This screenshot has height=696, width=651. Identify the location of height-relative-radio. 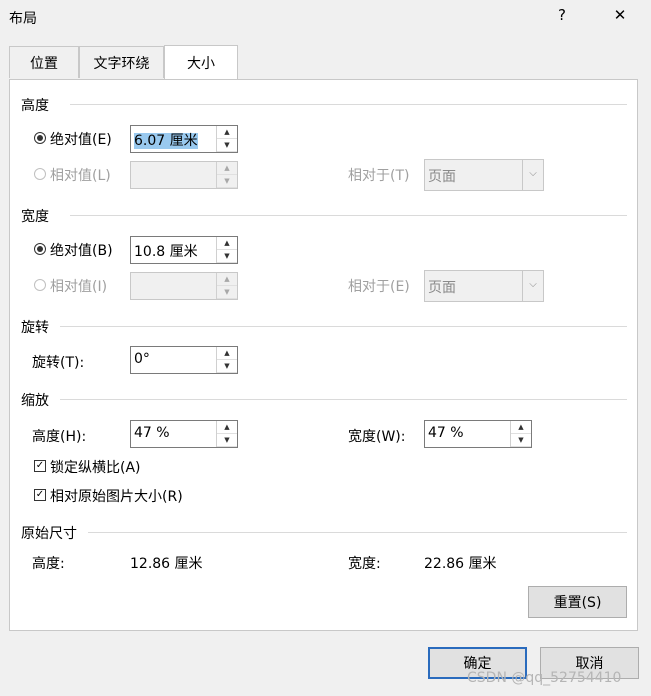
(40, 174).